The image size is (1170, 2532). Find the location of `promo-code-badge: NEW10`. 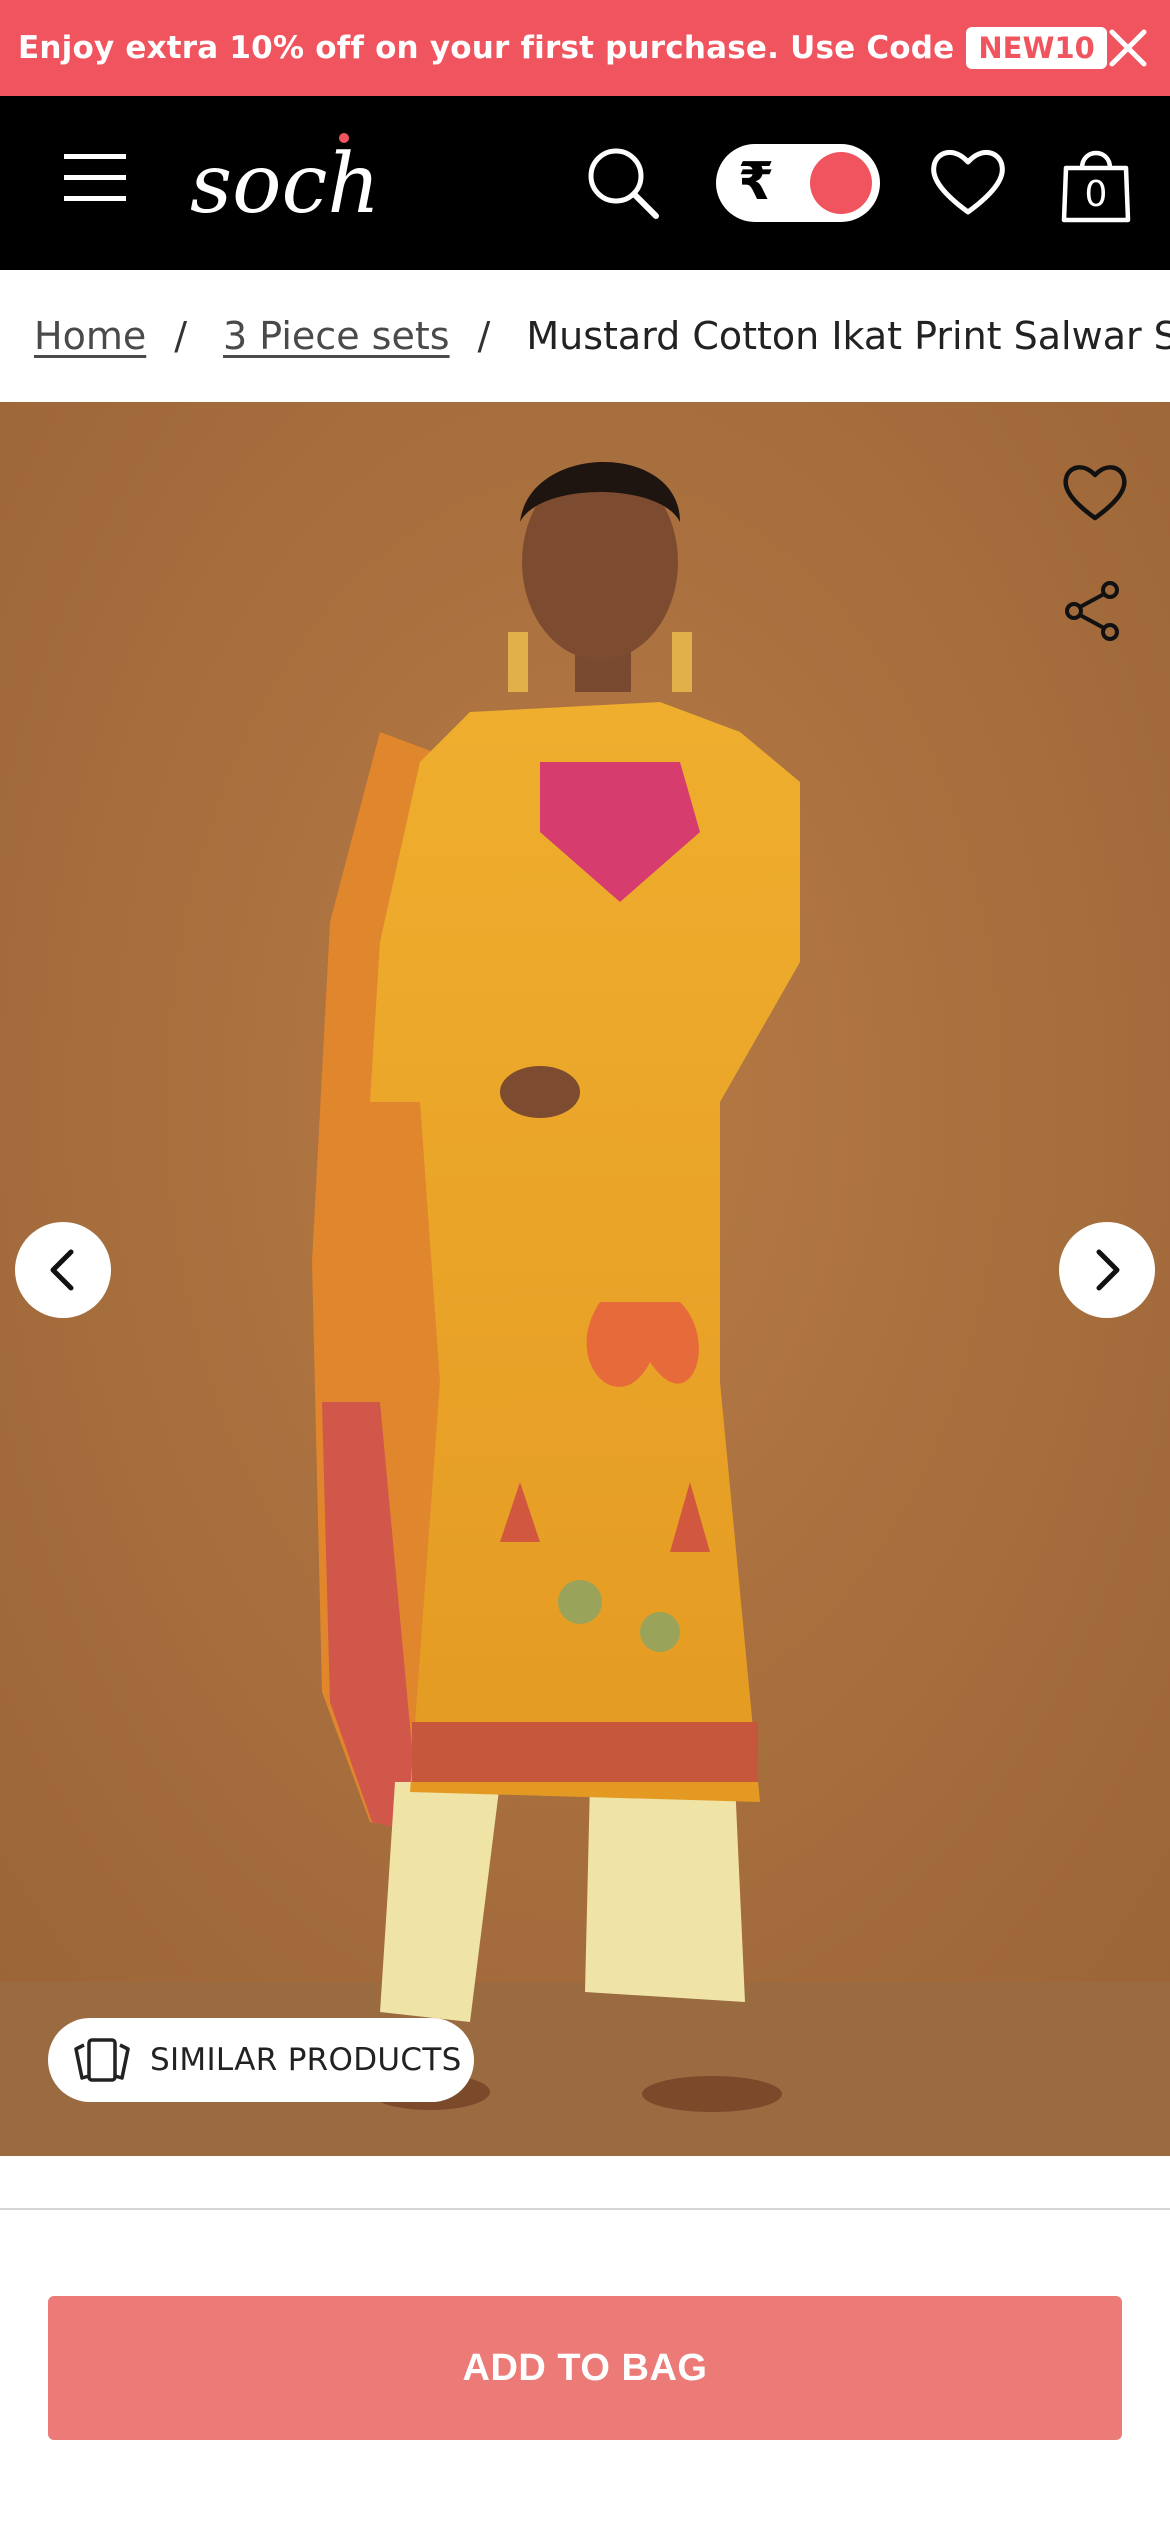

promo-code-badge: NEW10 is located at coordinates (1036, 48).